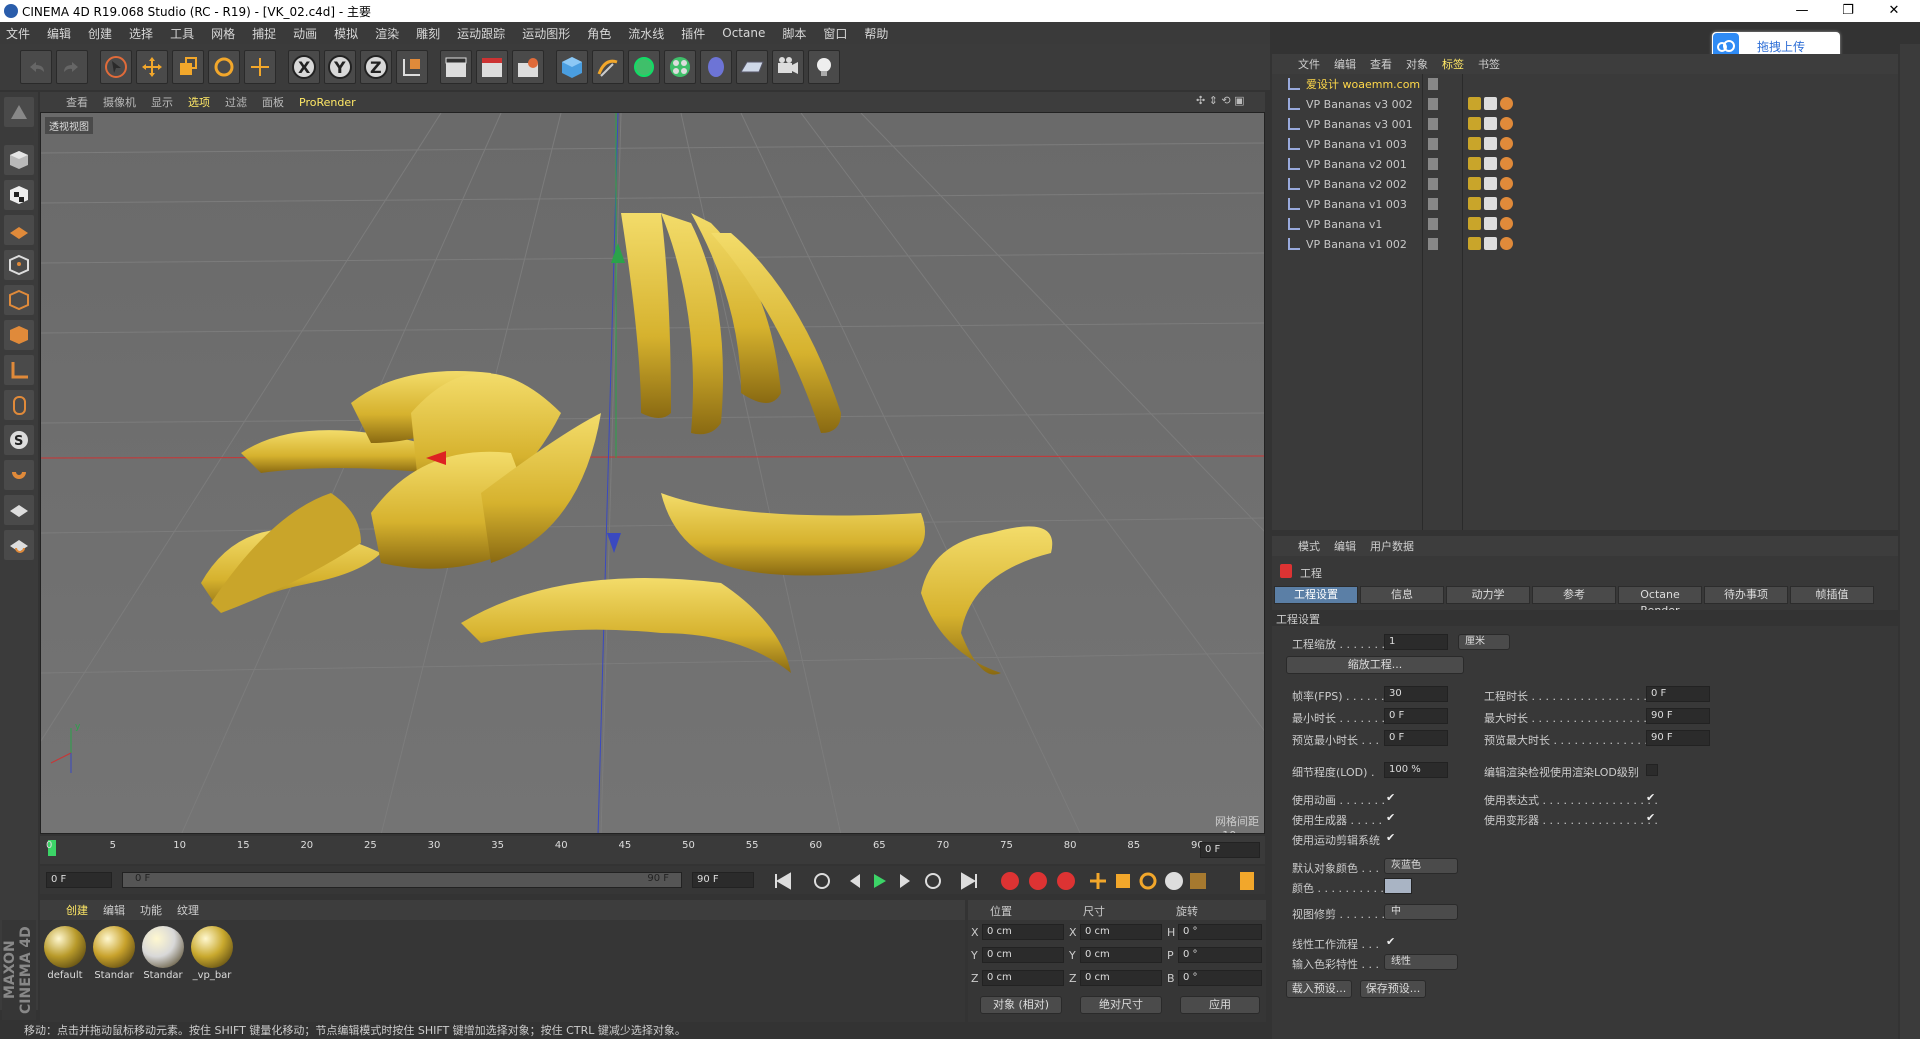 The image size is (1920, 1039). What do you see at coordinates (340, 67) in the screenshot?
I see `y-axis-lock-button: Y` at bounding box center [340, 67].